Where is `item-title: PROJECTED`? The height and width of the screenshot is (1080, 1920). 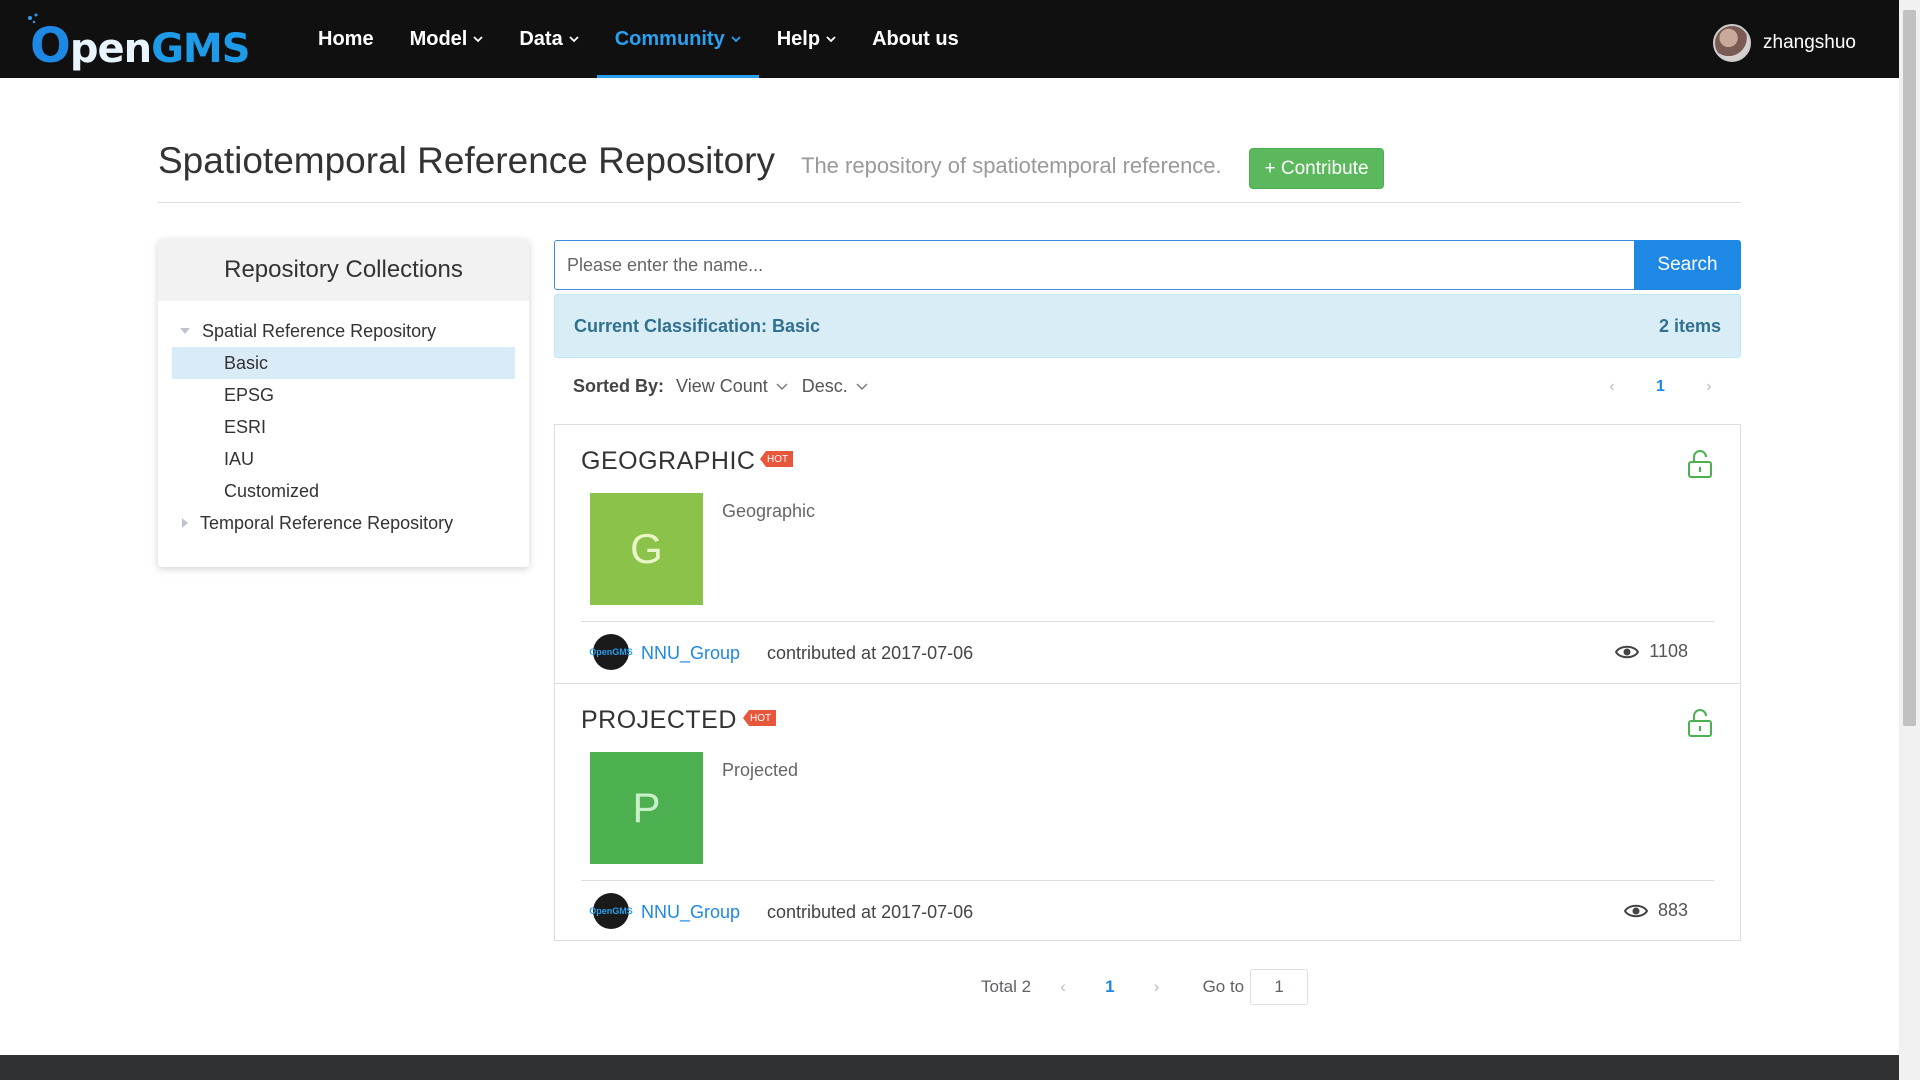 item-title: PROJECTED is located at coordinates (659, 720).